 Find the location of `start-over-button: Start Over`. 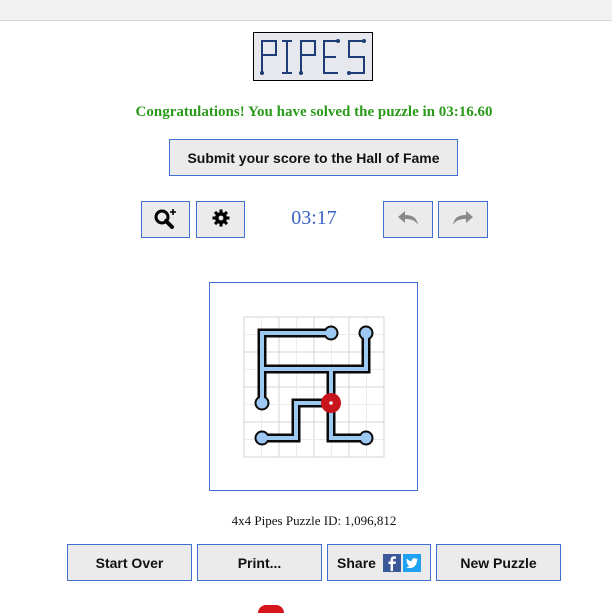

start-over-button: Start Over is located at coordinates (129, 562).